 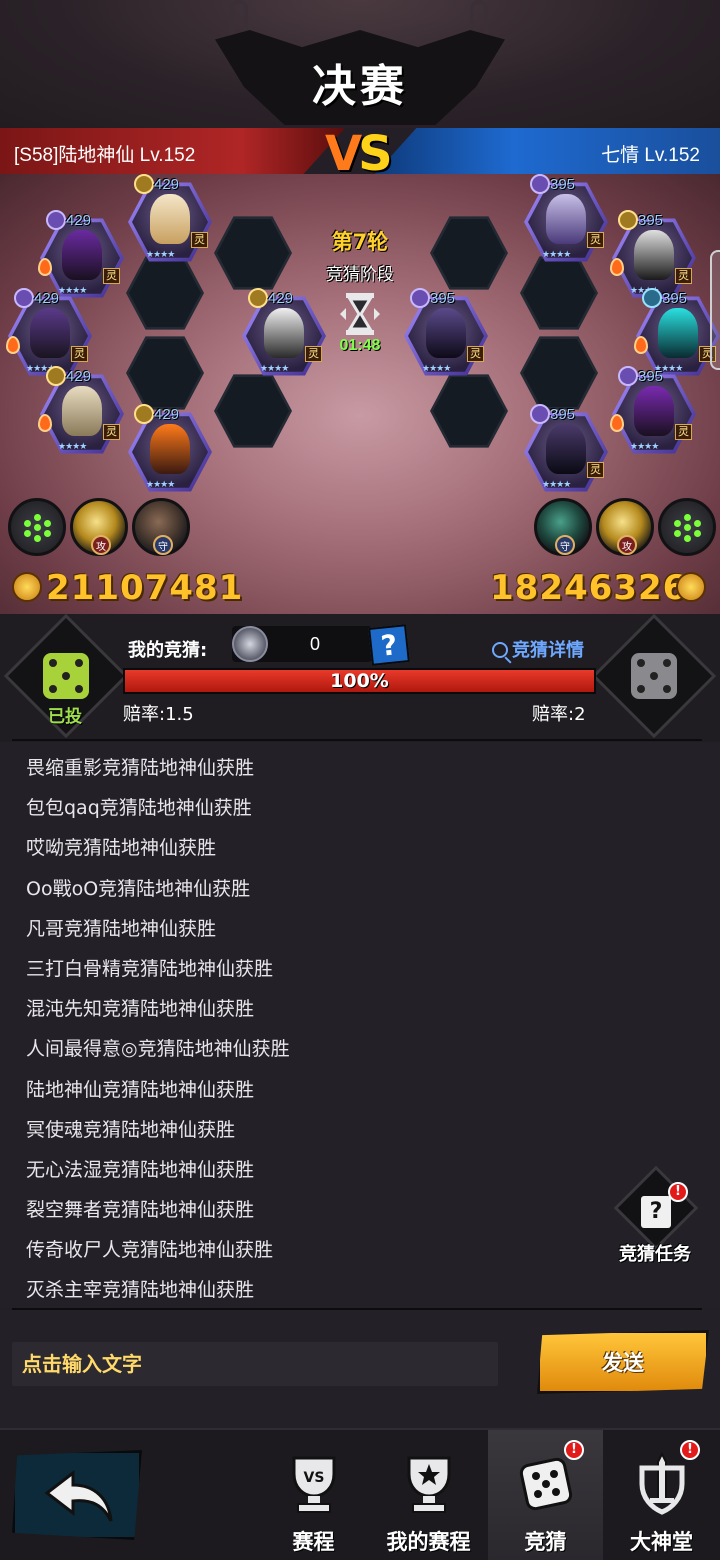 I want to click on bottom-nav: VS 赛程 我的赛程 ! 竞猜 ! 大神堂, so click(x=360, y=1494).